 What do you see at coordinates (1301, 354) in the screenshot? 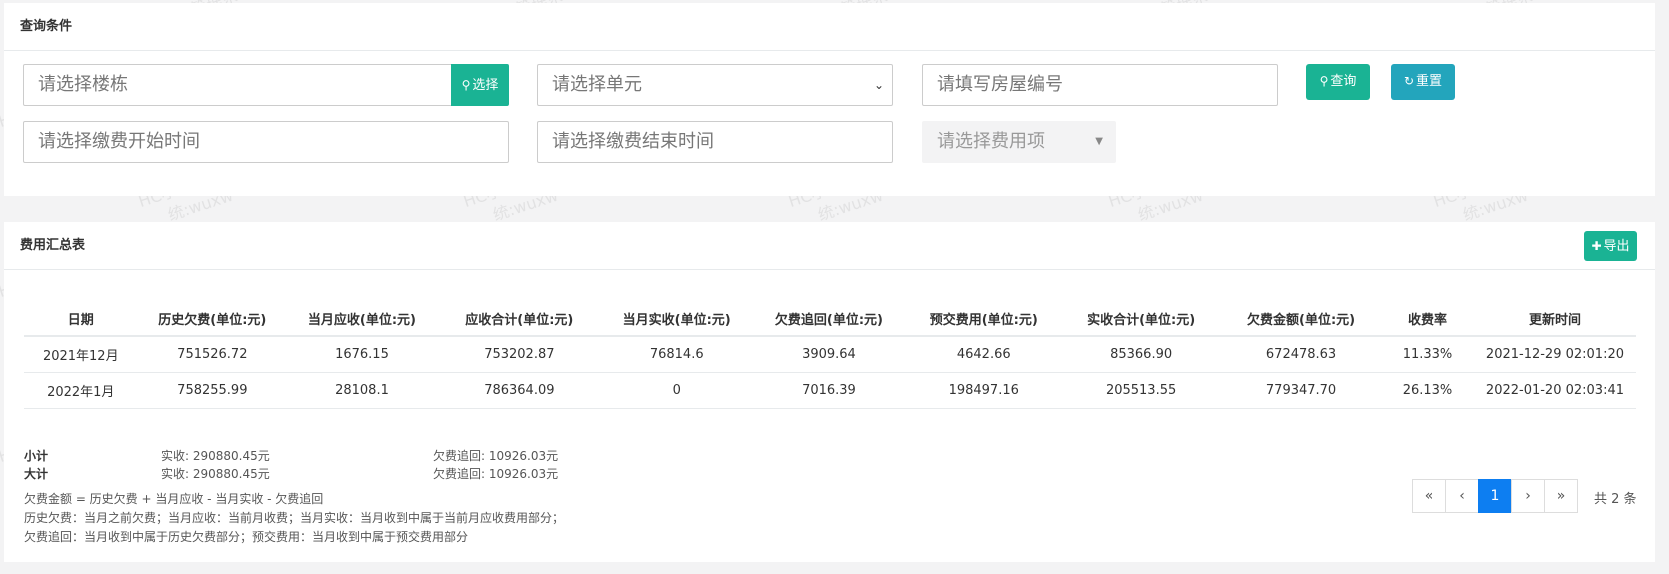
I see `table-cell: 672478.63` at bounding box center [1301, 354].